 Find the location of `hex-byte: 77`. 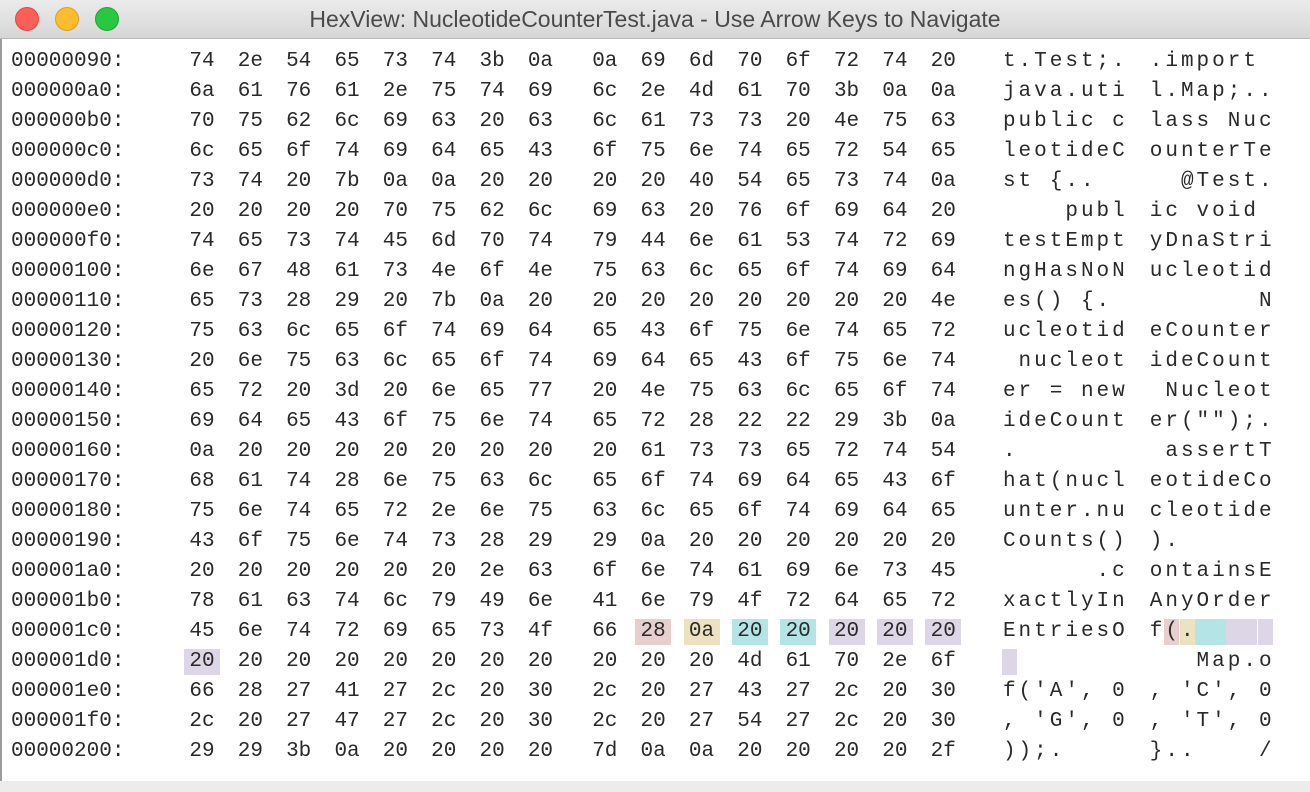

hex-byte: 77 is located at coordinates (540, 392).